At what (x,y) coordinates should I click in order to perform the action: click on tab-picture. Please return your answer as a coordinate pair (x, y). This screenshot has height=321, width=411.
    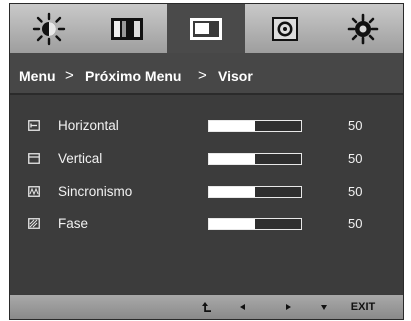
    Looking at the image, I should click on (49, 28).